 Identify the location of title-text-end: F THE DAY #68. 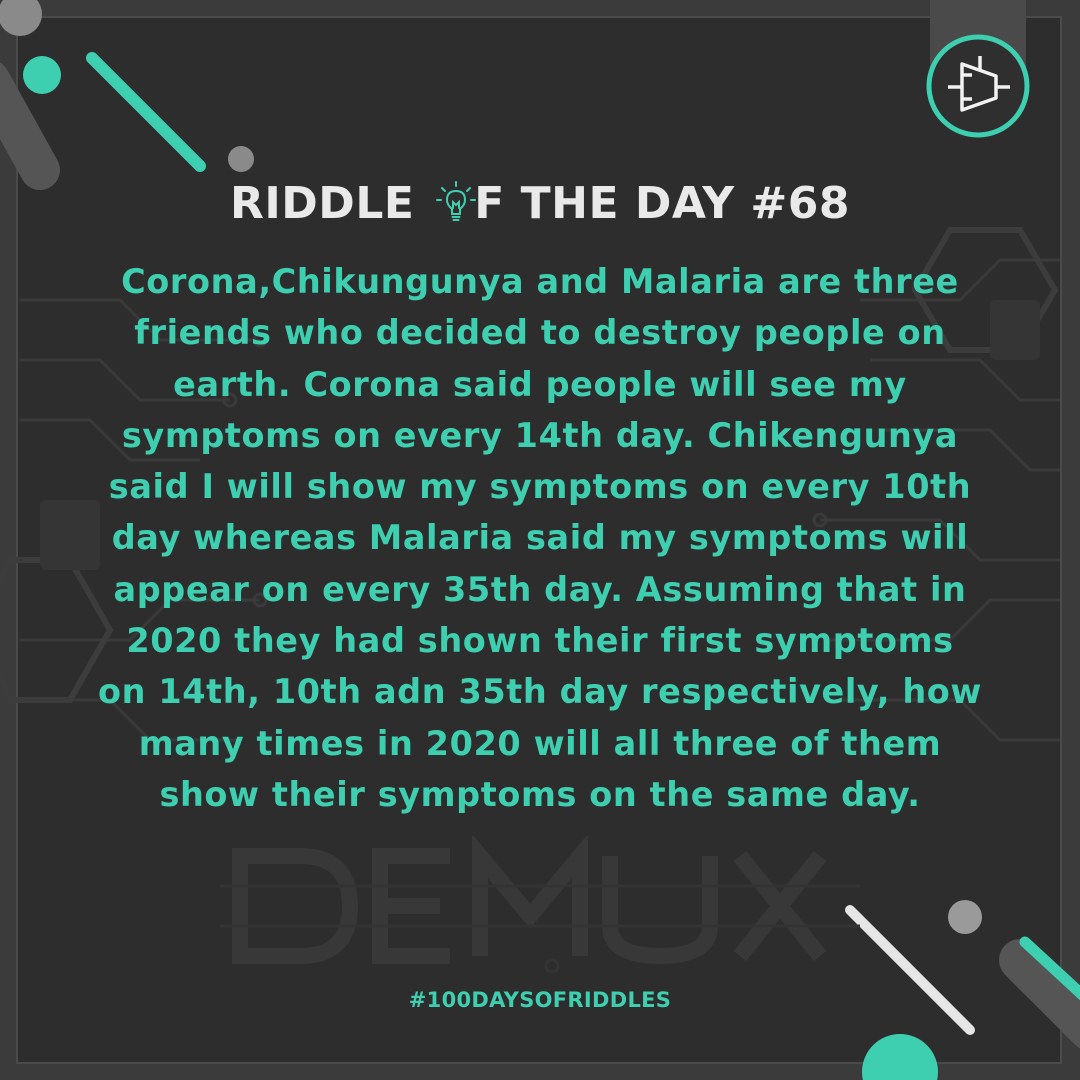
(662, 203).